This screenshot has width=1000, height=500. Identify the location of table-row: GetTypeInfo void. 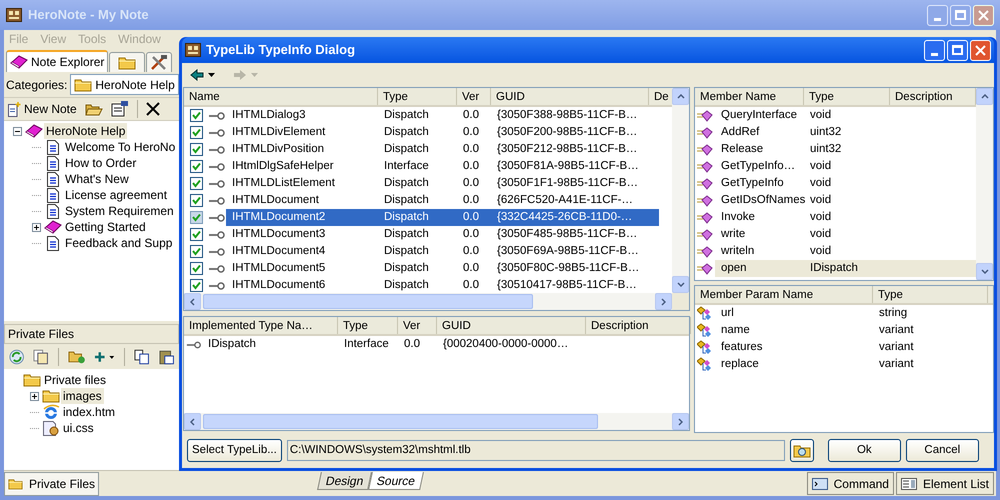
(845, 183).